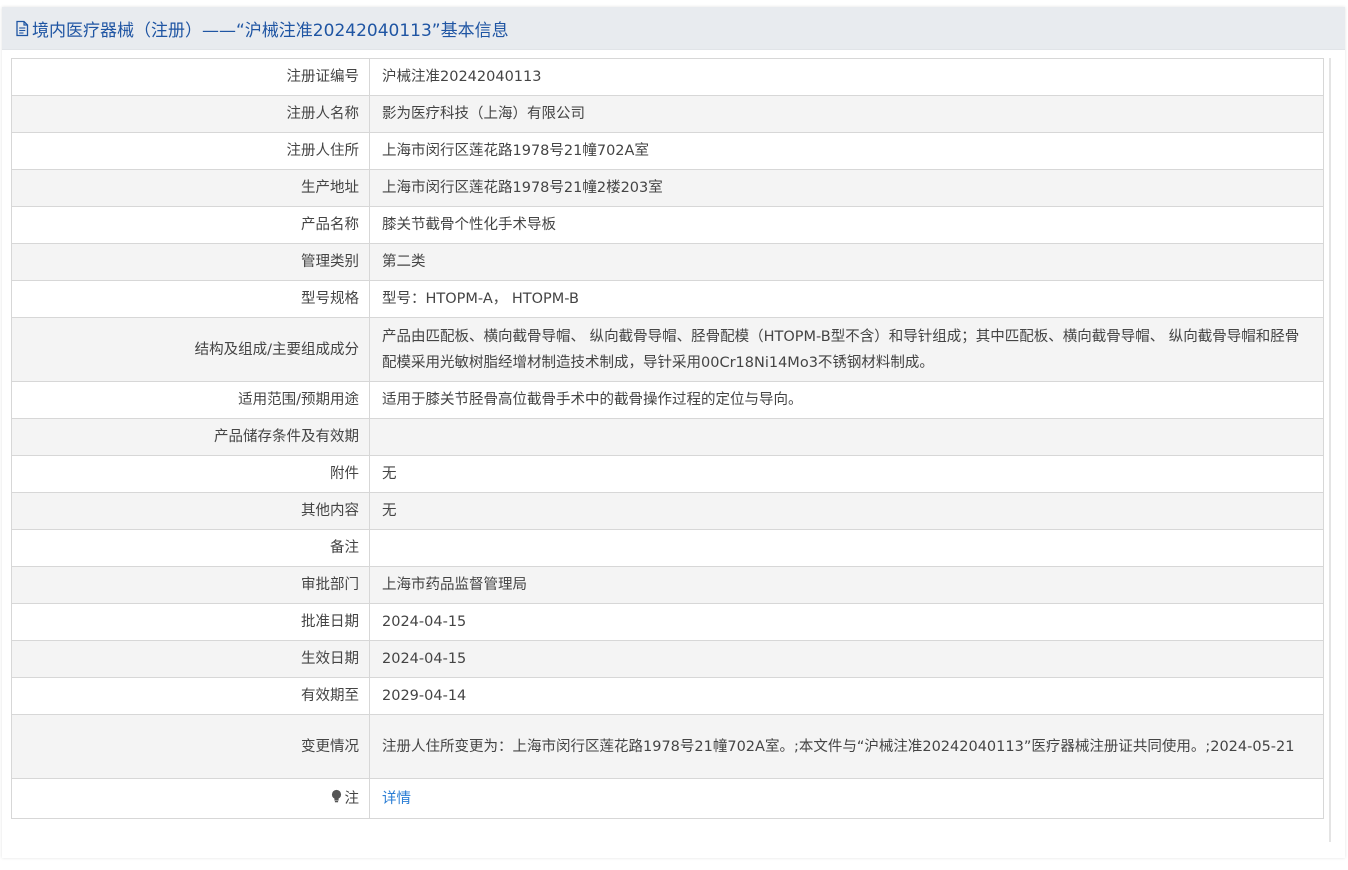  What do you see at coordinates (190, 299) in the screenshot?
I see `row-label-model-spec: 型号规格` at bounding box center [190, 299].